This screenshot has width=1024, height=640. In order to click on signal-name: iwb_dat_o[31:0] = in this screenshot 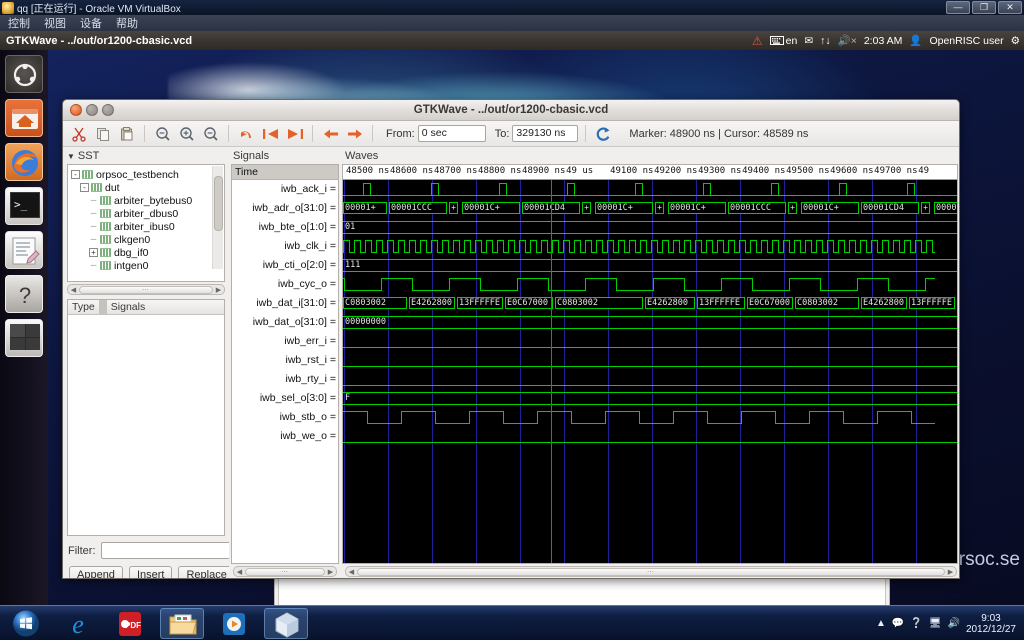, I will do `click(285, 322)`.